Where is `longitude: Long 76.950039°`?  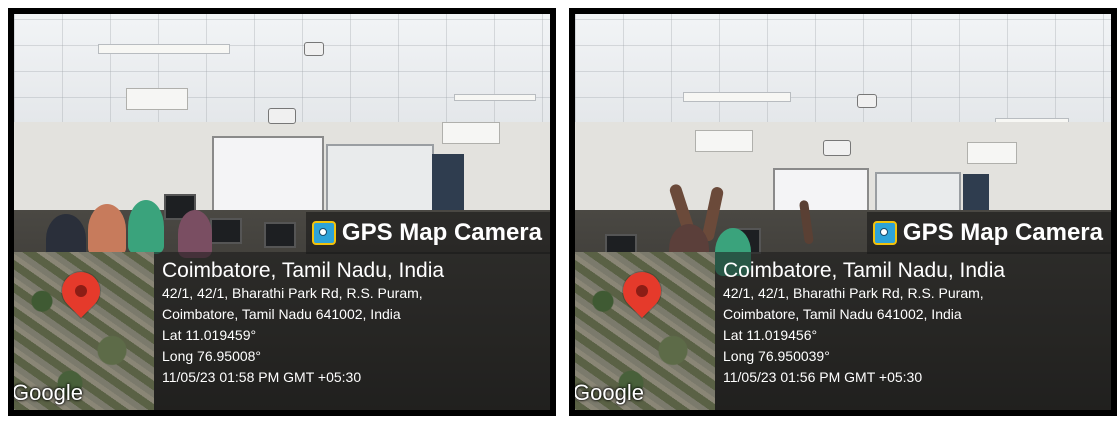 longitude: Long 76.950039° is located at coordinates (776, 356).